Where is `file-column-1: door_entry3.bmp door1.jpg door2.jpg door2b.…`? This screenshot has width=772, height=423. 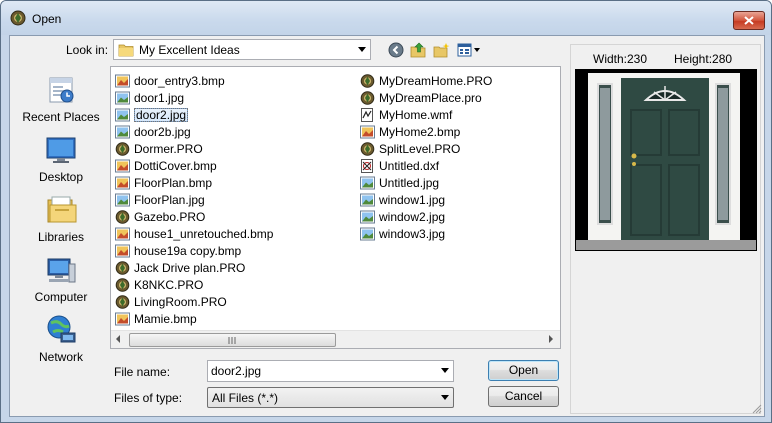
file-column-1: door_entry3.bmp door1.jpg door2.jpg door2b.… is located at coordinates (193, 200).